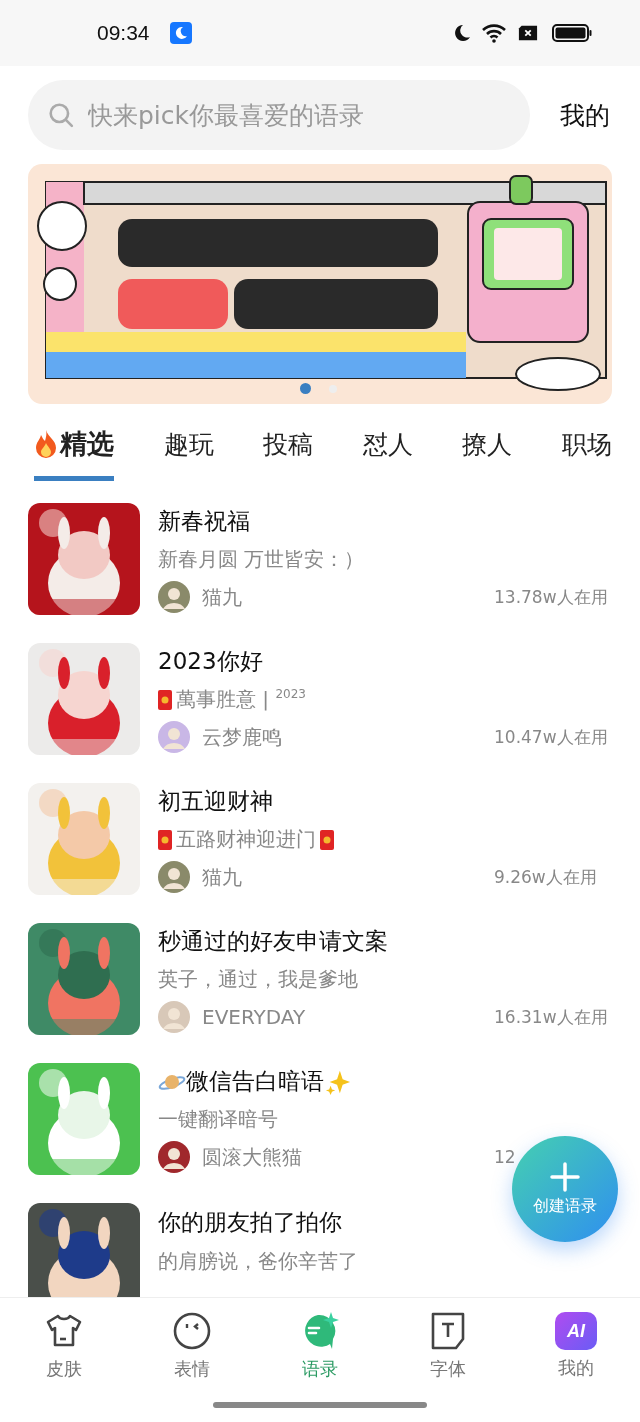 The height and width of the screenshot is (1422, 640). Describe the element at coordinates (487, 453) in the screenshot. I see `category-tab: 撩人` at that location.